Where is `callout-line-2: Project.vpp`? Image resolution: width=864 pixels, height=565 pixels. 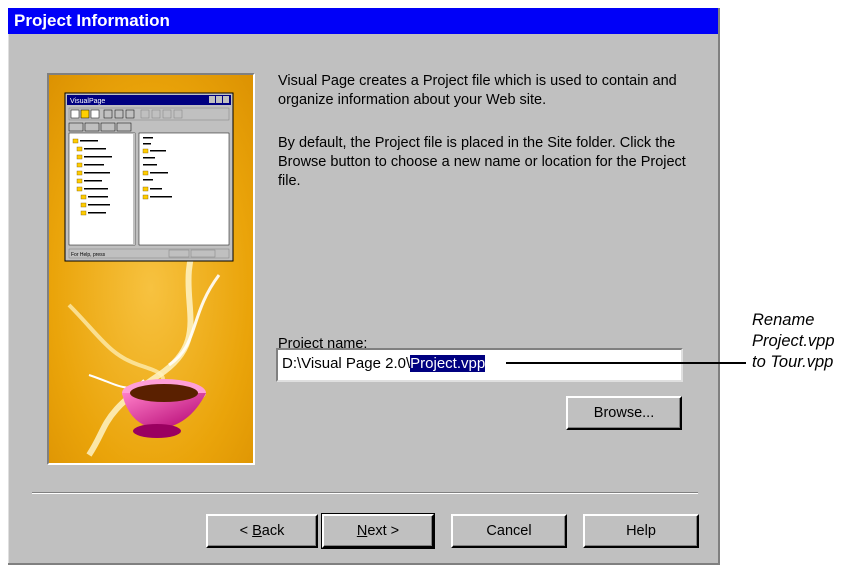
callout-line-2: Project.vpp is located at coordinates (793, 341).